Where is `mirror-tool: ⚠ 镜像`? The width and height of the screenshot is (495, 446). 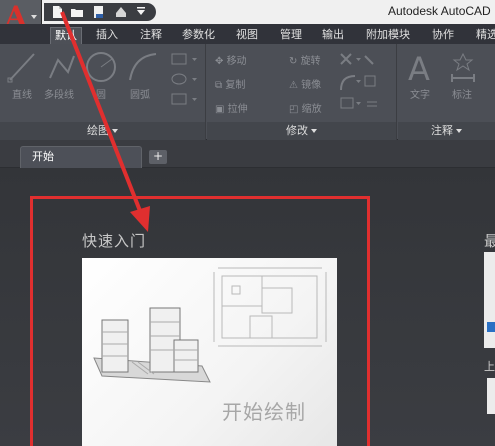 mirror-tool: ⚠ 镜像 is located at coordinates (305, 83).